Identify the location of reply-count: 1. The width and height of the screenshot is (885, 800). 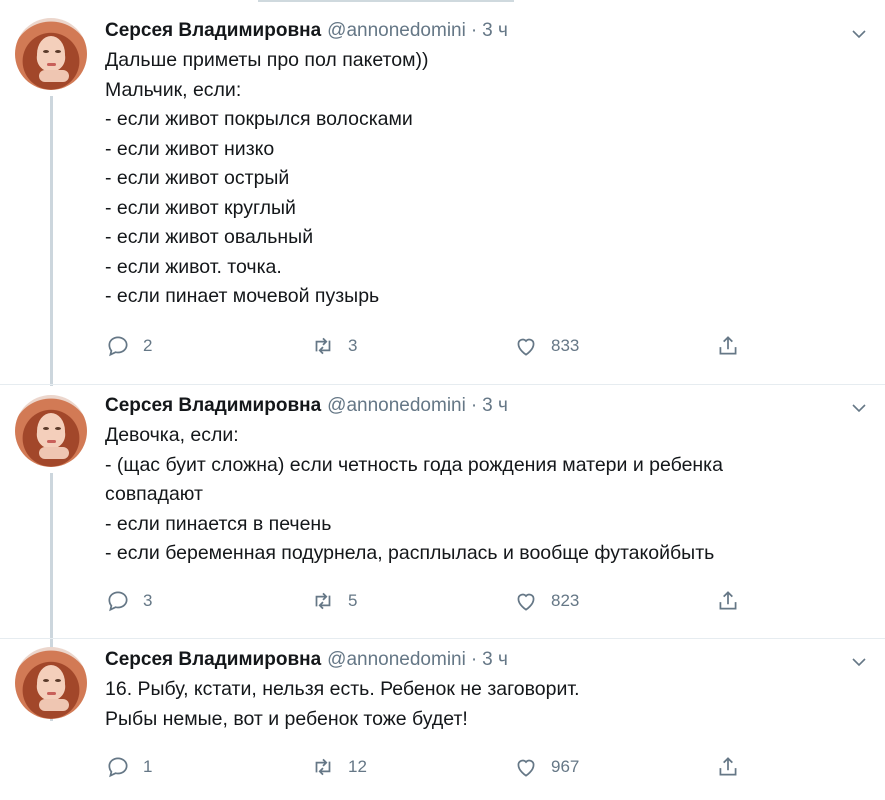
(148, 766).